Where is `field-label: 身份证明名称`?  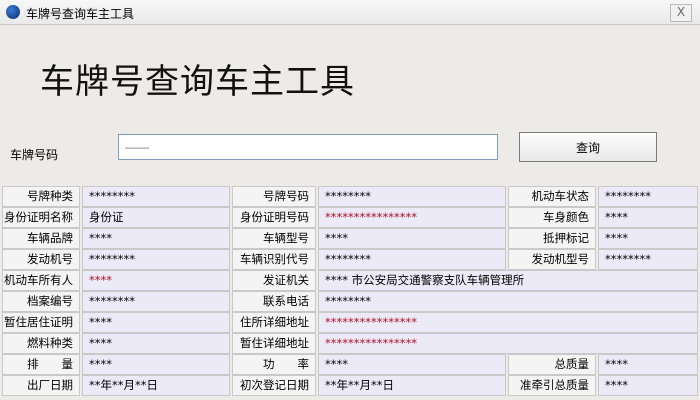 field-label: 身份证明名称 is located at coordinates (41, 217).